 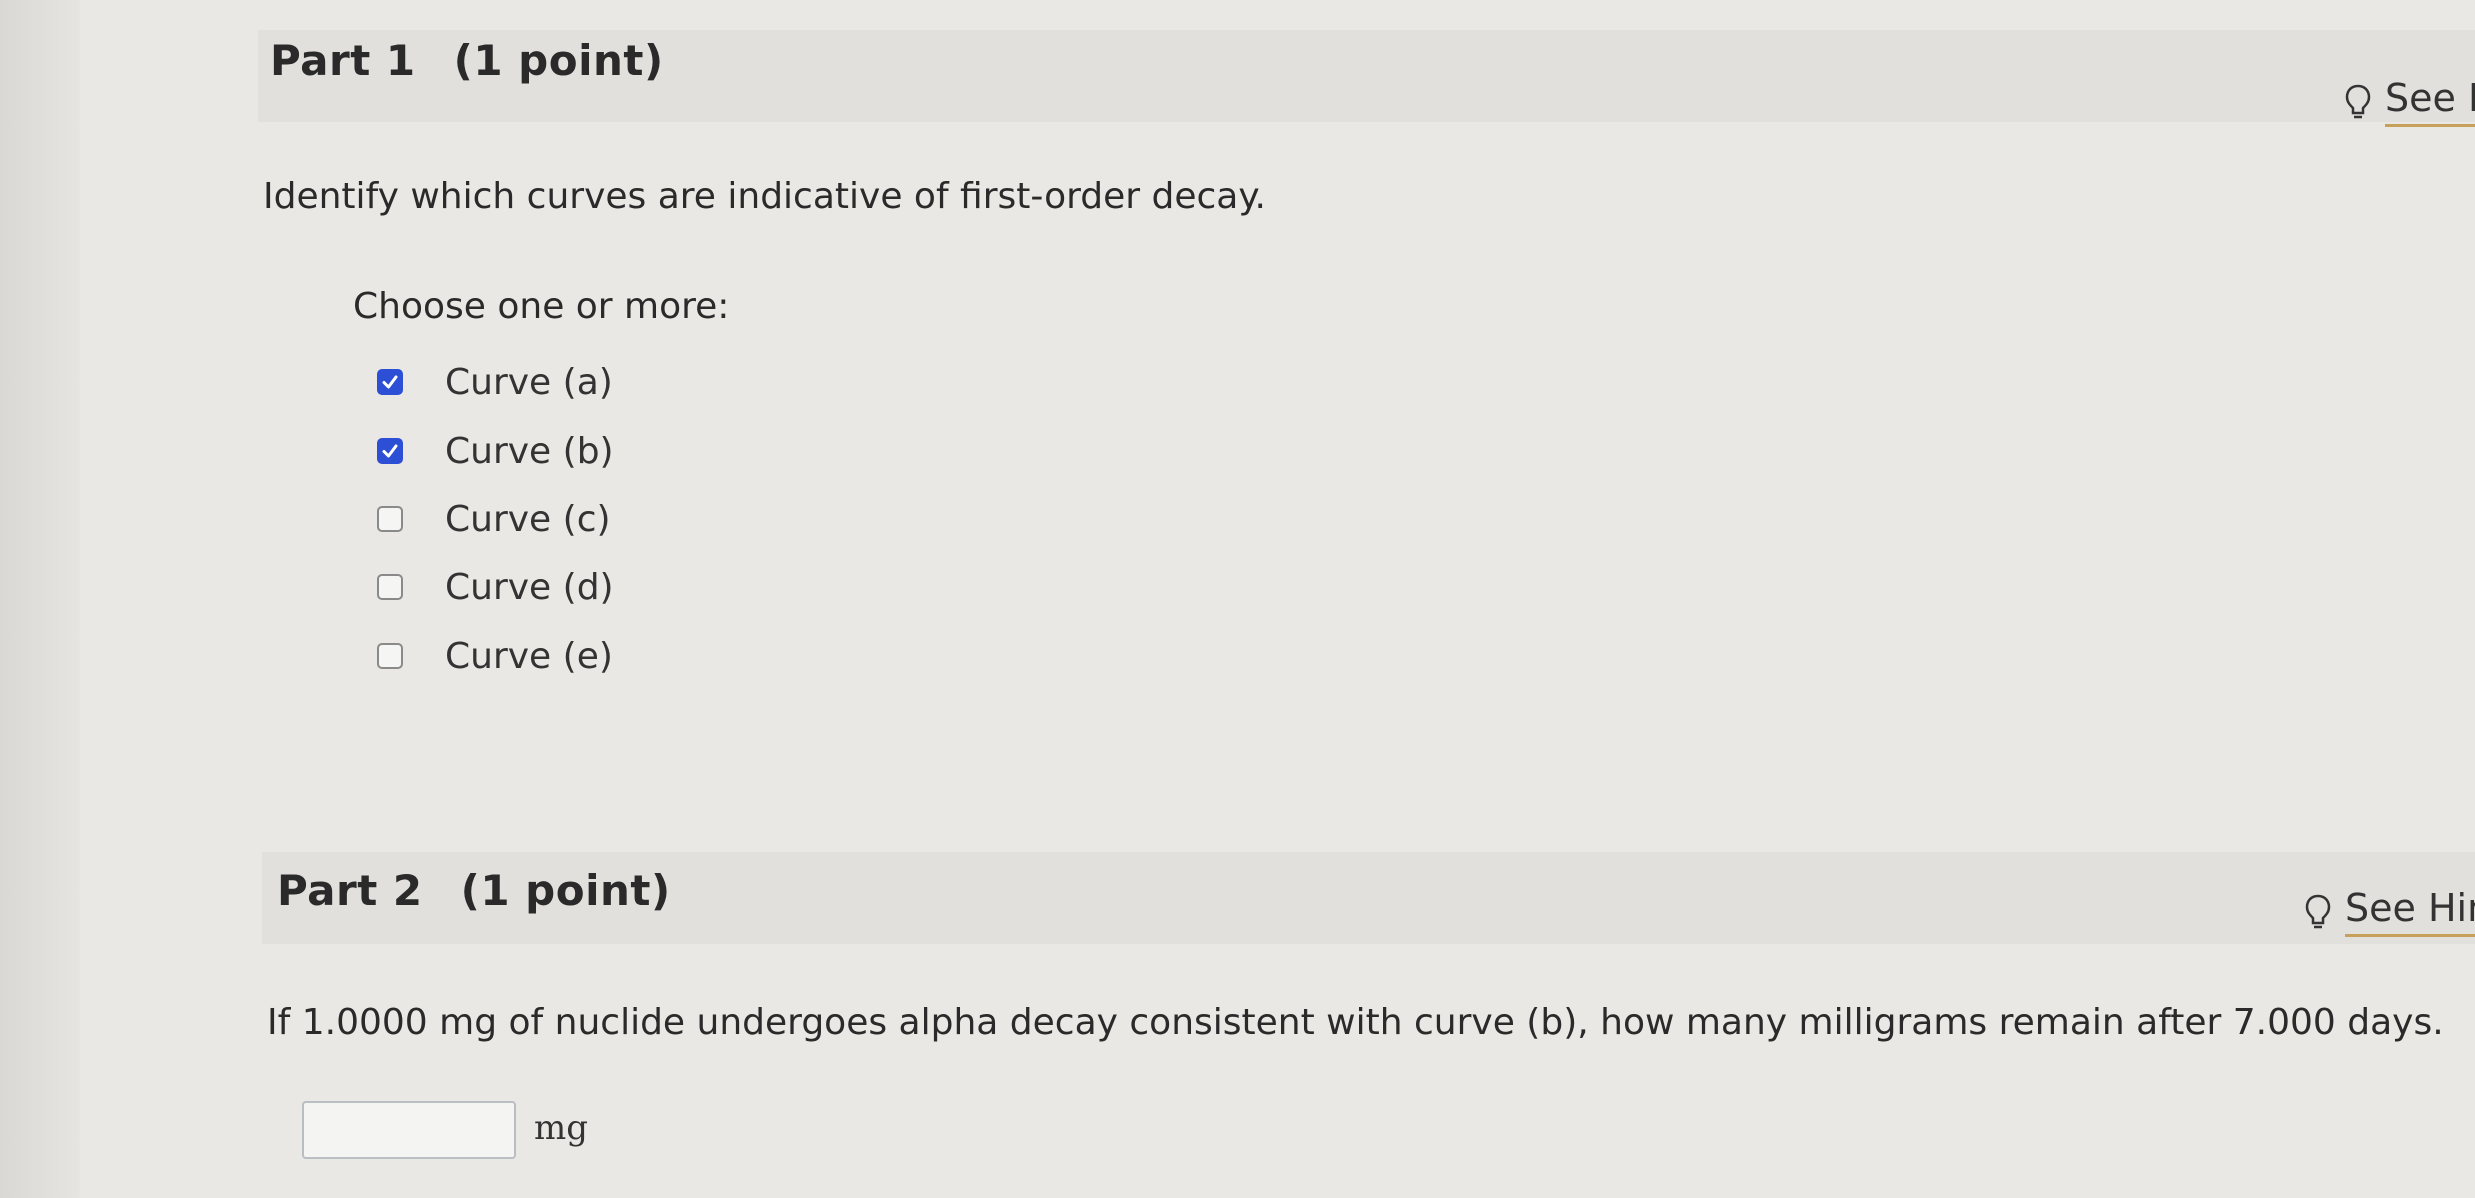 What do you see at coordinates (343, 60) in the screenshot?
I see `part1-title-text: Part 1` at bounding box center [343, 60].